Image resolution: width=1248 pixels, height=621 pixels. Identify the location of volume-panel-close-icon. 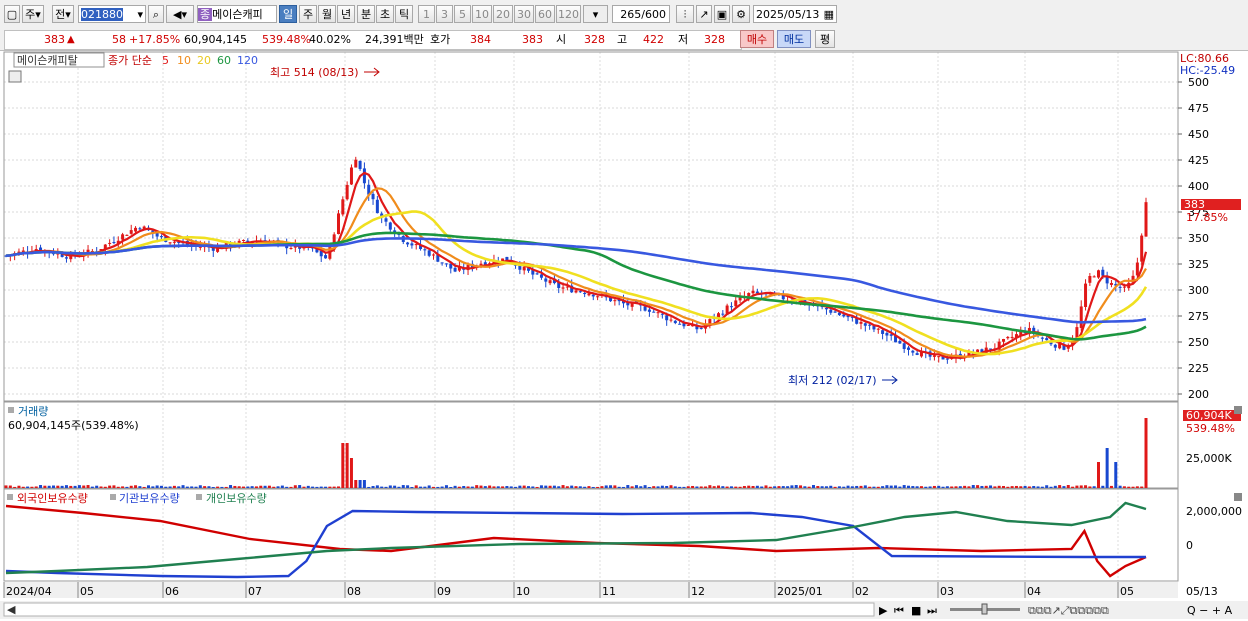
(1238, 410).